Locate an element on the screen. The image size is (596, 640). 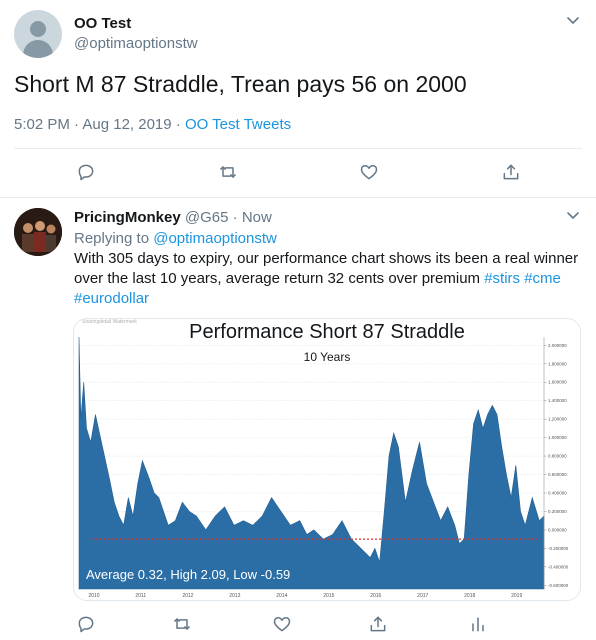
hashtag-link: #cme is located at coordinates (542, 278).